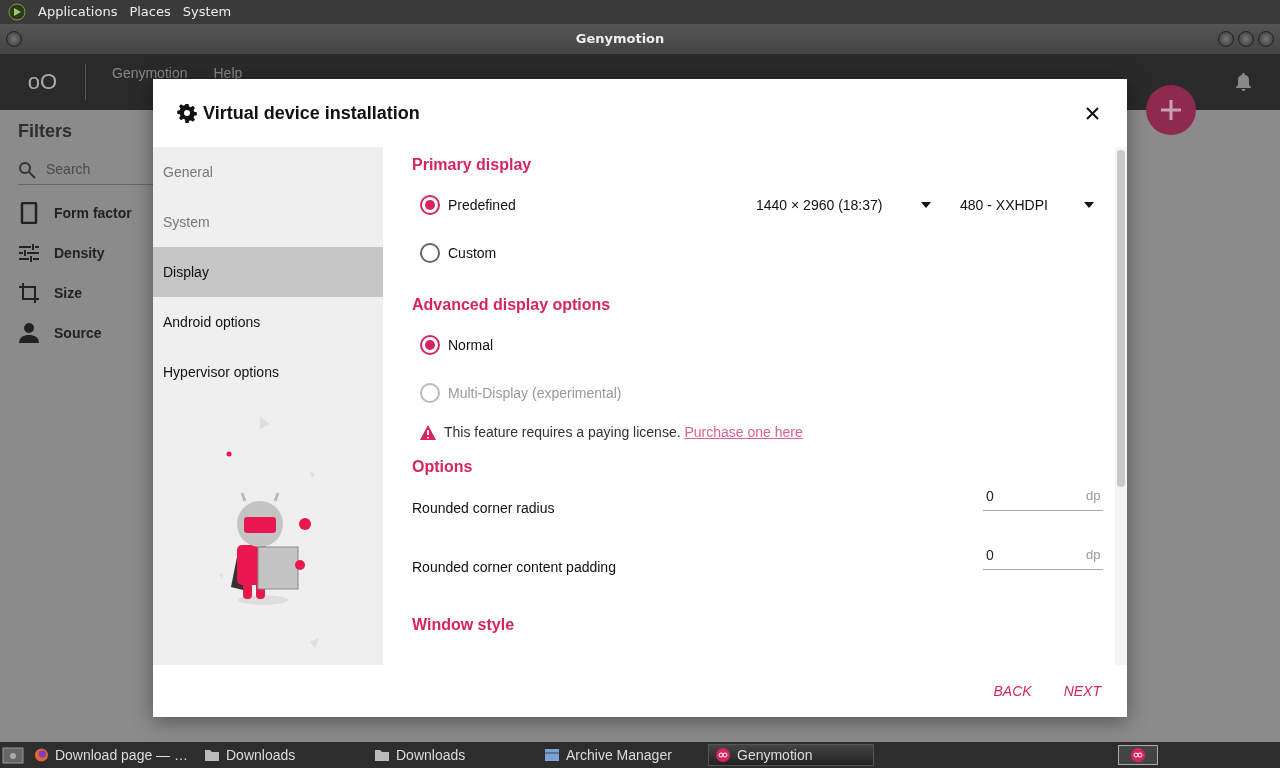 The width and height of the screenshot is (1280, 768). I want to click on section-heading: Window style, so click(464, 625).